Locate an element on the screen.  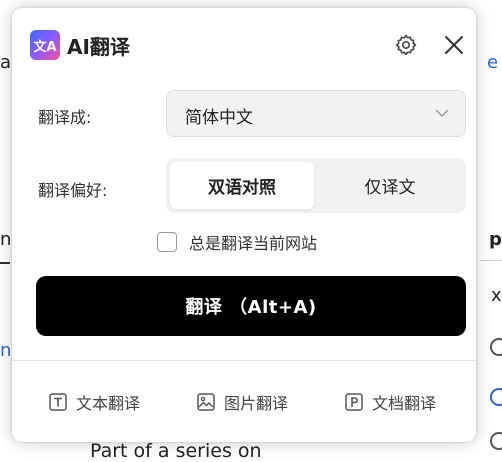
chevron-down-icon is located at coordinates (442, 113).